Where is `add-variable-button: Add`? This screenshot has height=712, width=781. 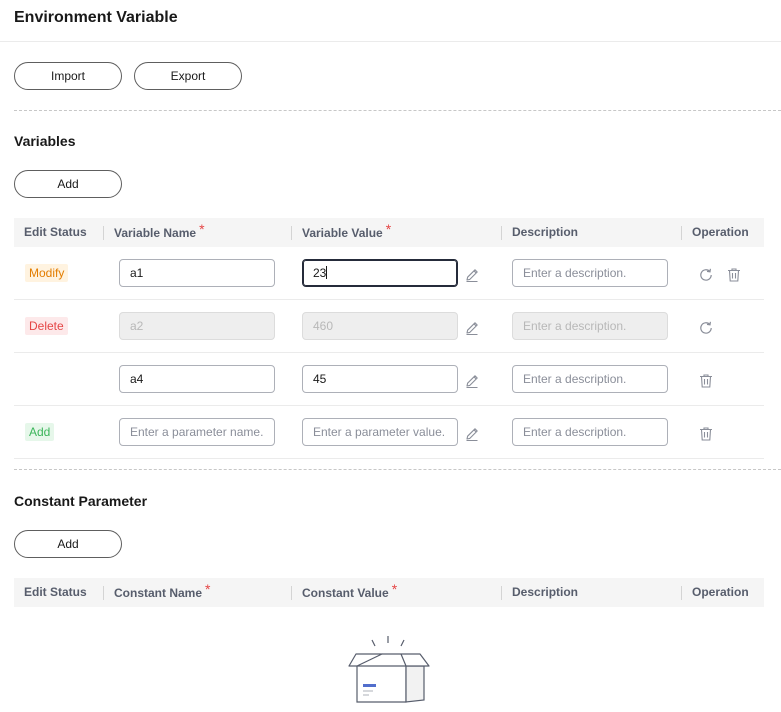
add-variable-button: Add is located at coordinates (68, 184).